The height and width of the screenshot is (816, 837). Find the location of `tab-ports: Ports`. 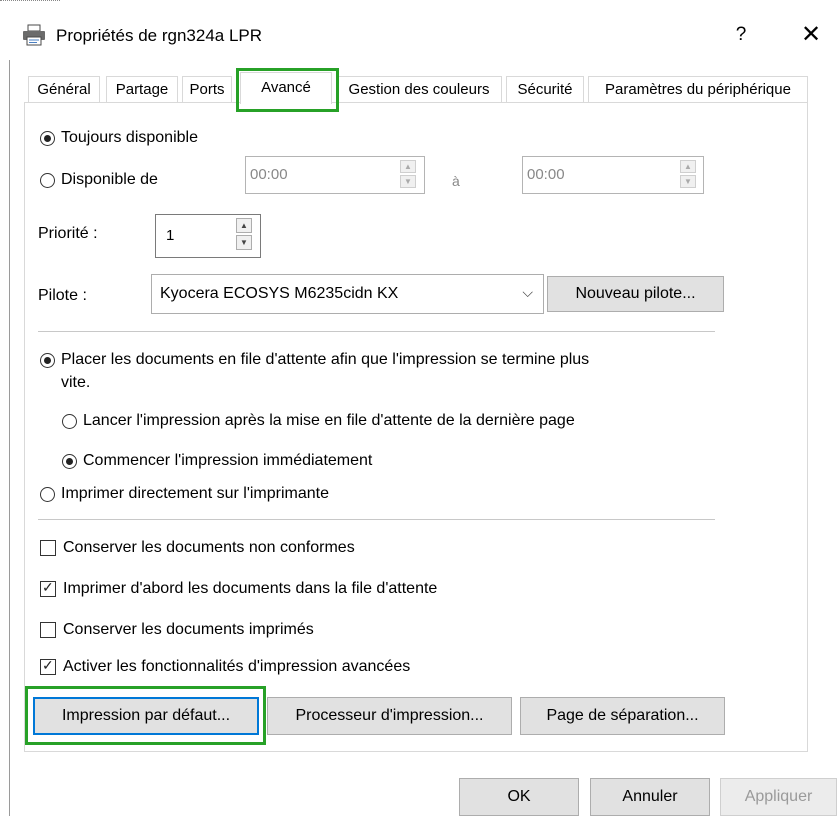

tab-ports: Ports is located at coordinates (207, 89).